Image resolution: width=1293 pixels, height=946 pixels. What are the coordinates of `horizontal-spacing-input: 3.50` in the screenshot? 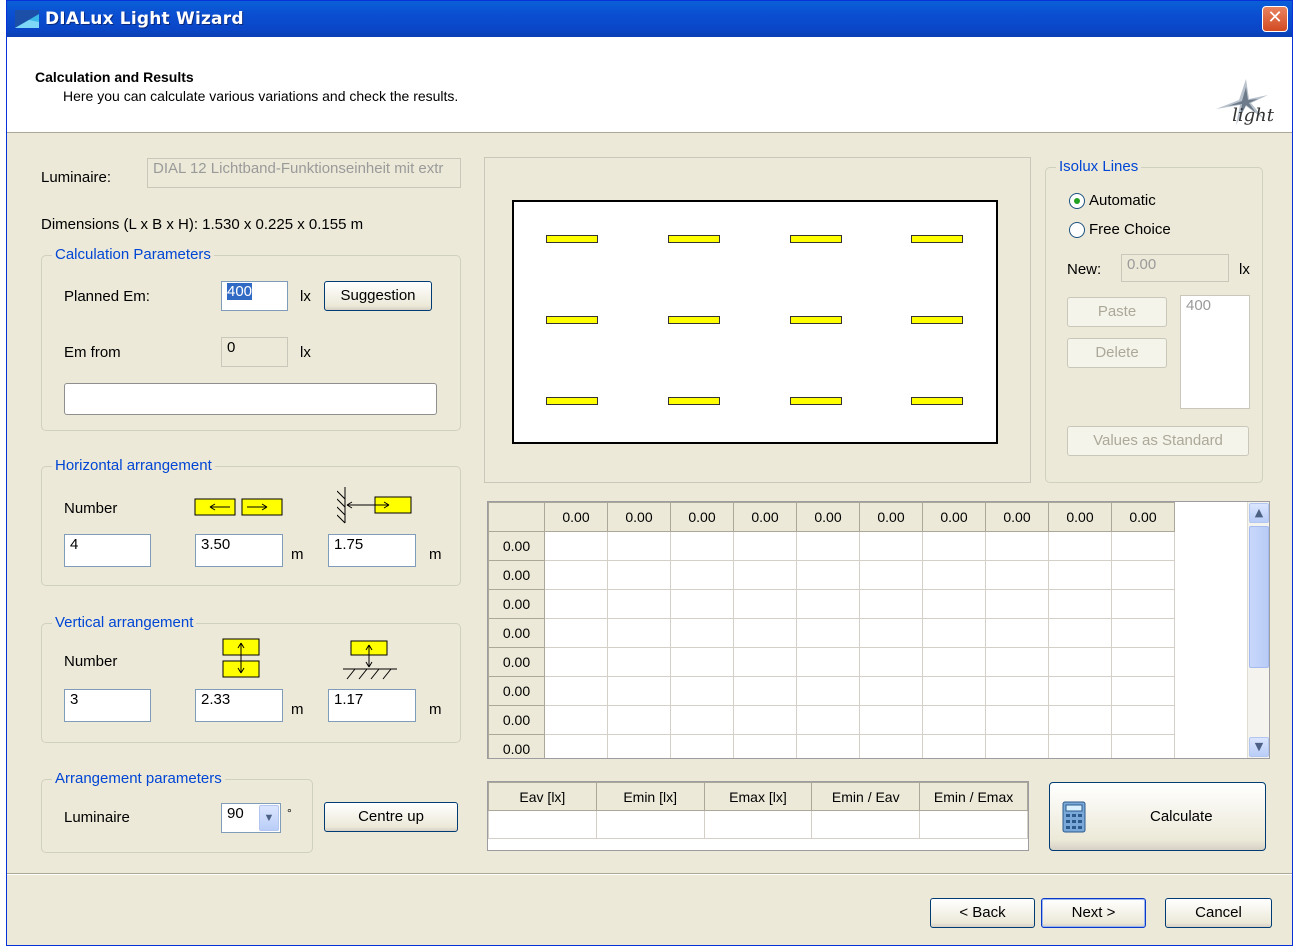 It's located at (239, 550).